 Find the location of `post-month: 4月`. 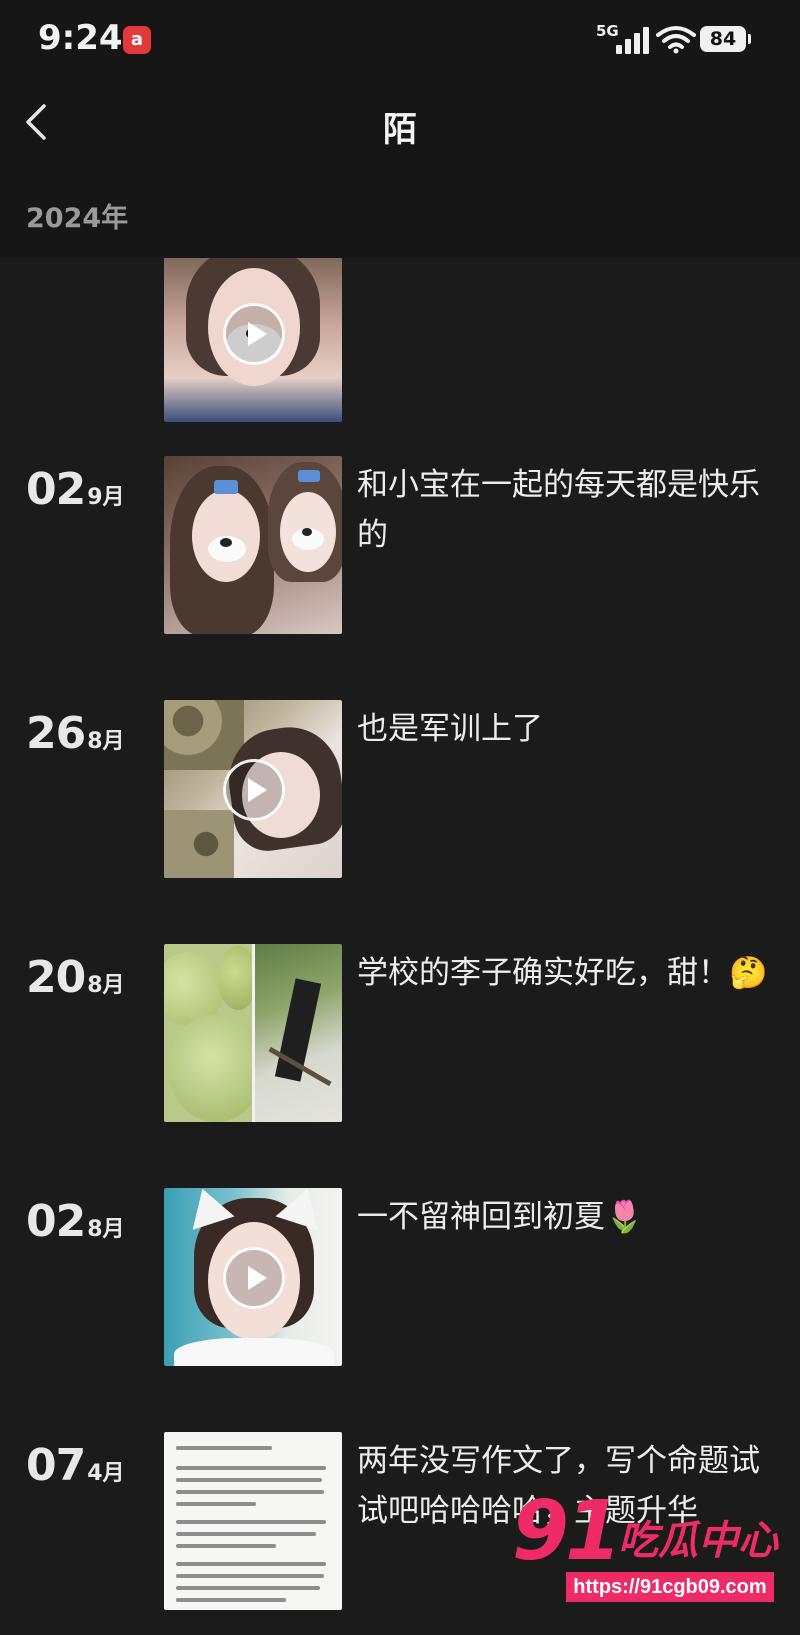

post-month: 4月 is located at coordinates (106, 1473).